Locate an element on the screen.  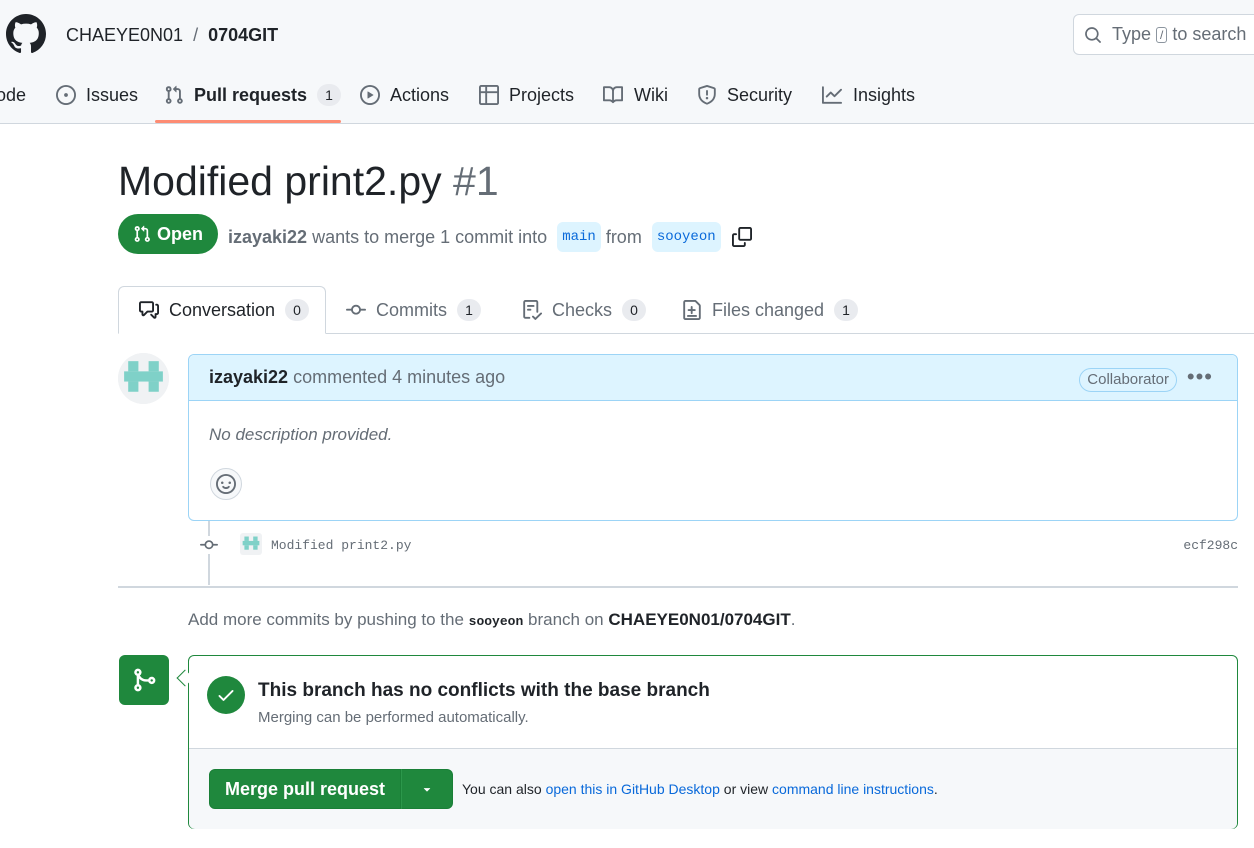
nav-security-label: Security is located at coordinates (760, 94).